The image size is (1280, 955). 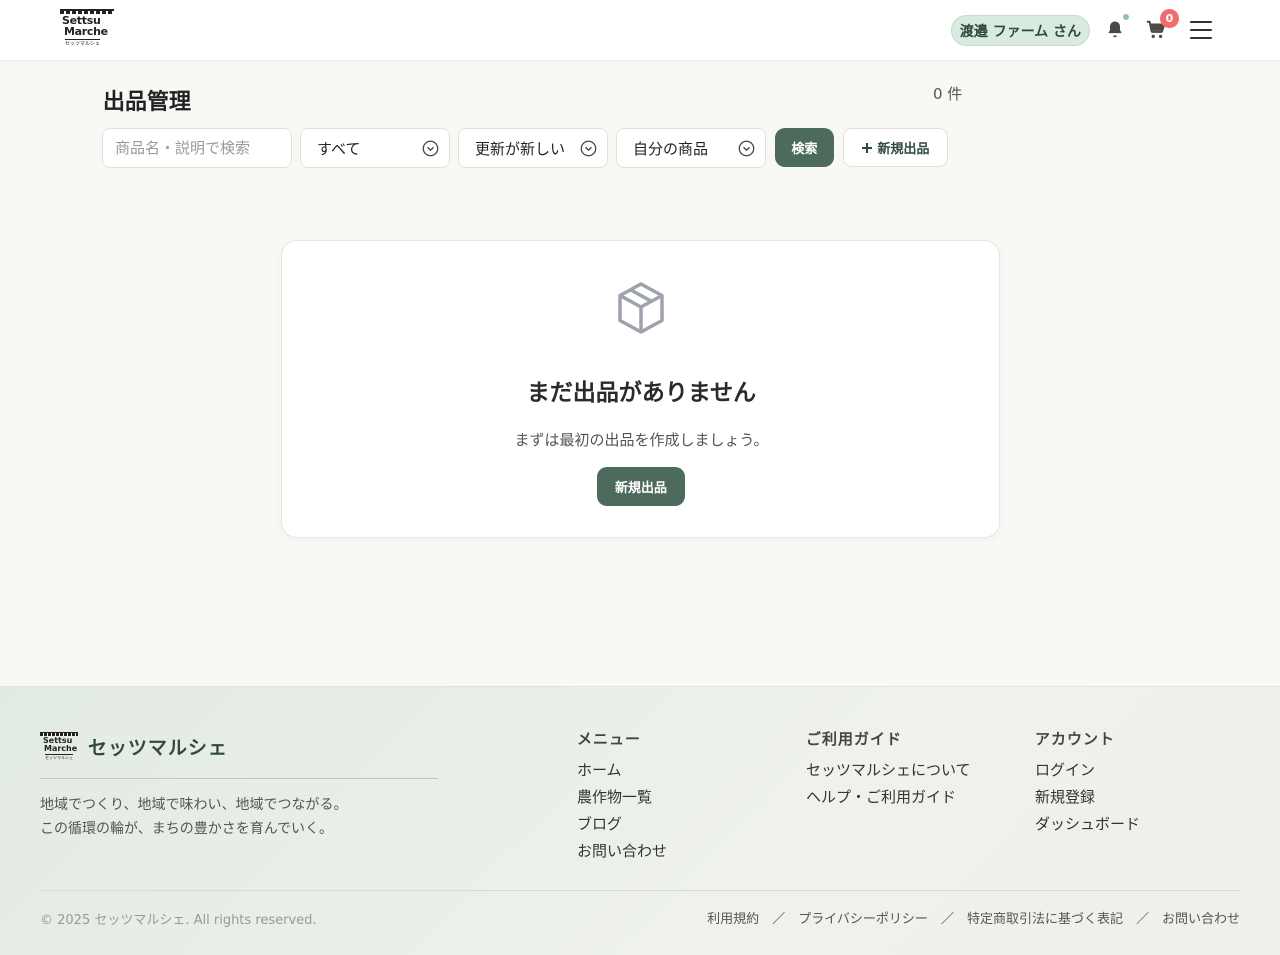 I want to click on new-listing-button: 新規出品, so click(x=895, y=147).